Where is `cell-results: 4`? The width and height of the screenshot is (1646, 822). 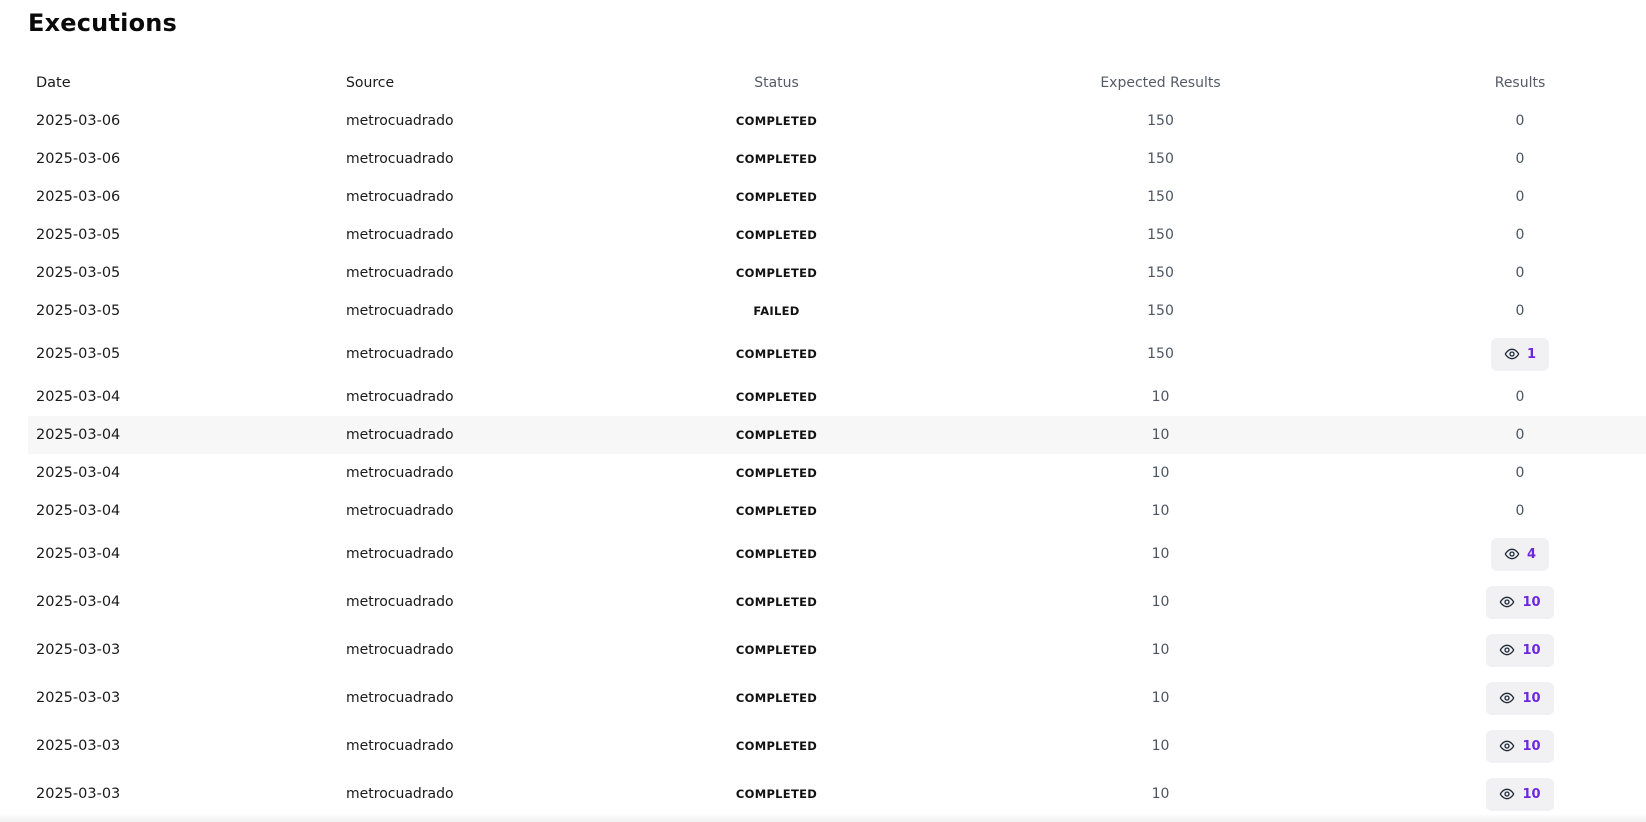 cell-results: 4 is located at coordinates (1520, 554).